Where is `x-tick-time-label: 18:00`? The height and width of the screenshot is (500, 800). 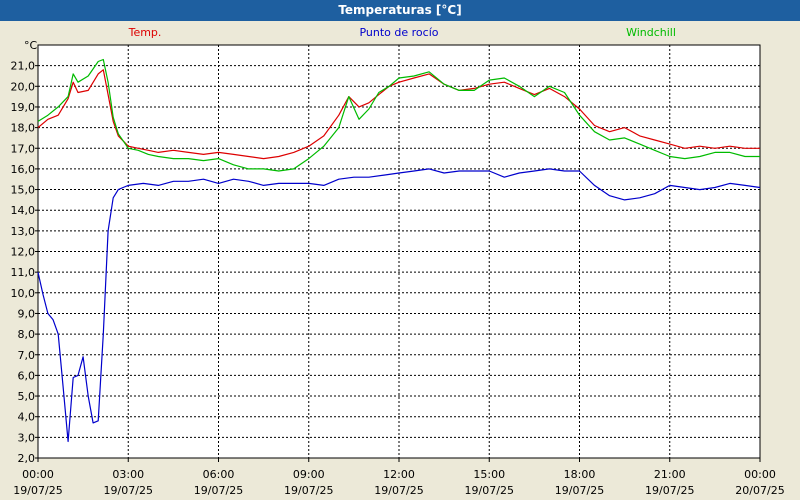
x-tick-time-label: 18:00 is located at coordinates (580, 474).